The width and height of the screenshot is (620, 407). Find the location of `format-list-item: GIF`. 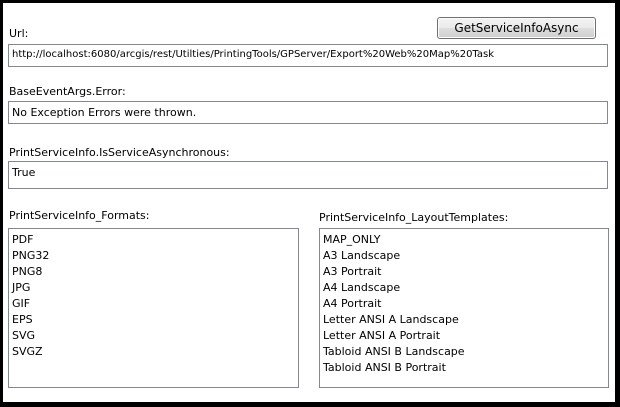

format-list-item: GIF is located at coordinates (153, 304).